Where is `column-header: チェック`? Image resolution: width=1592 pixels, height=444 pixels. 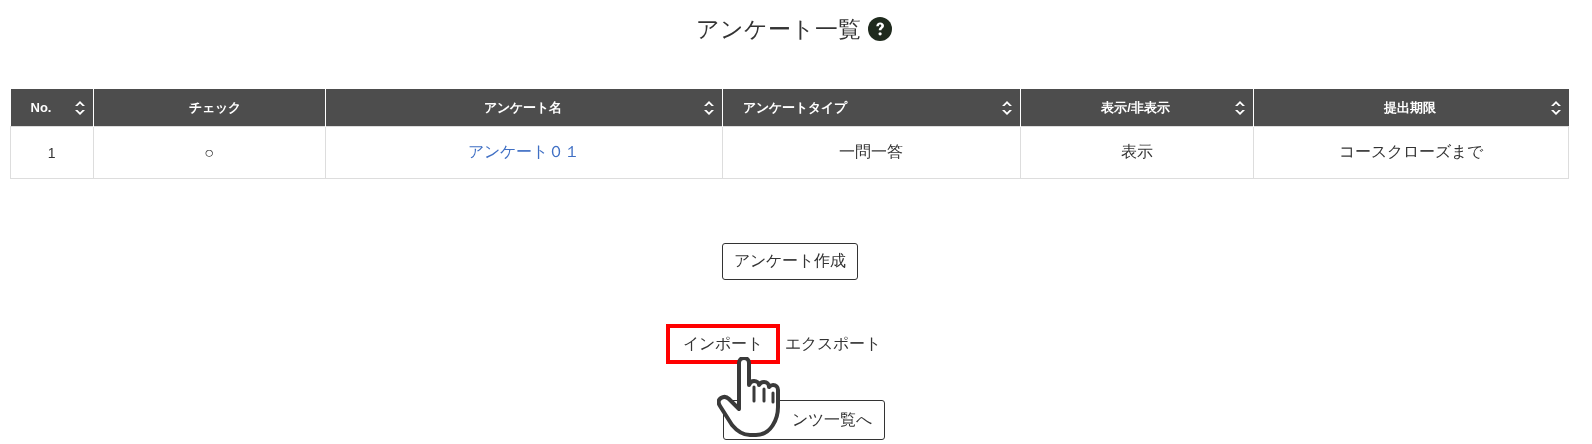 column-header: チェック is located at coordinates (209, 108).